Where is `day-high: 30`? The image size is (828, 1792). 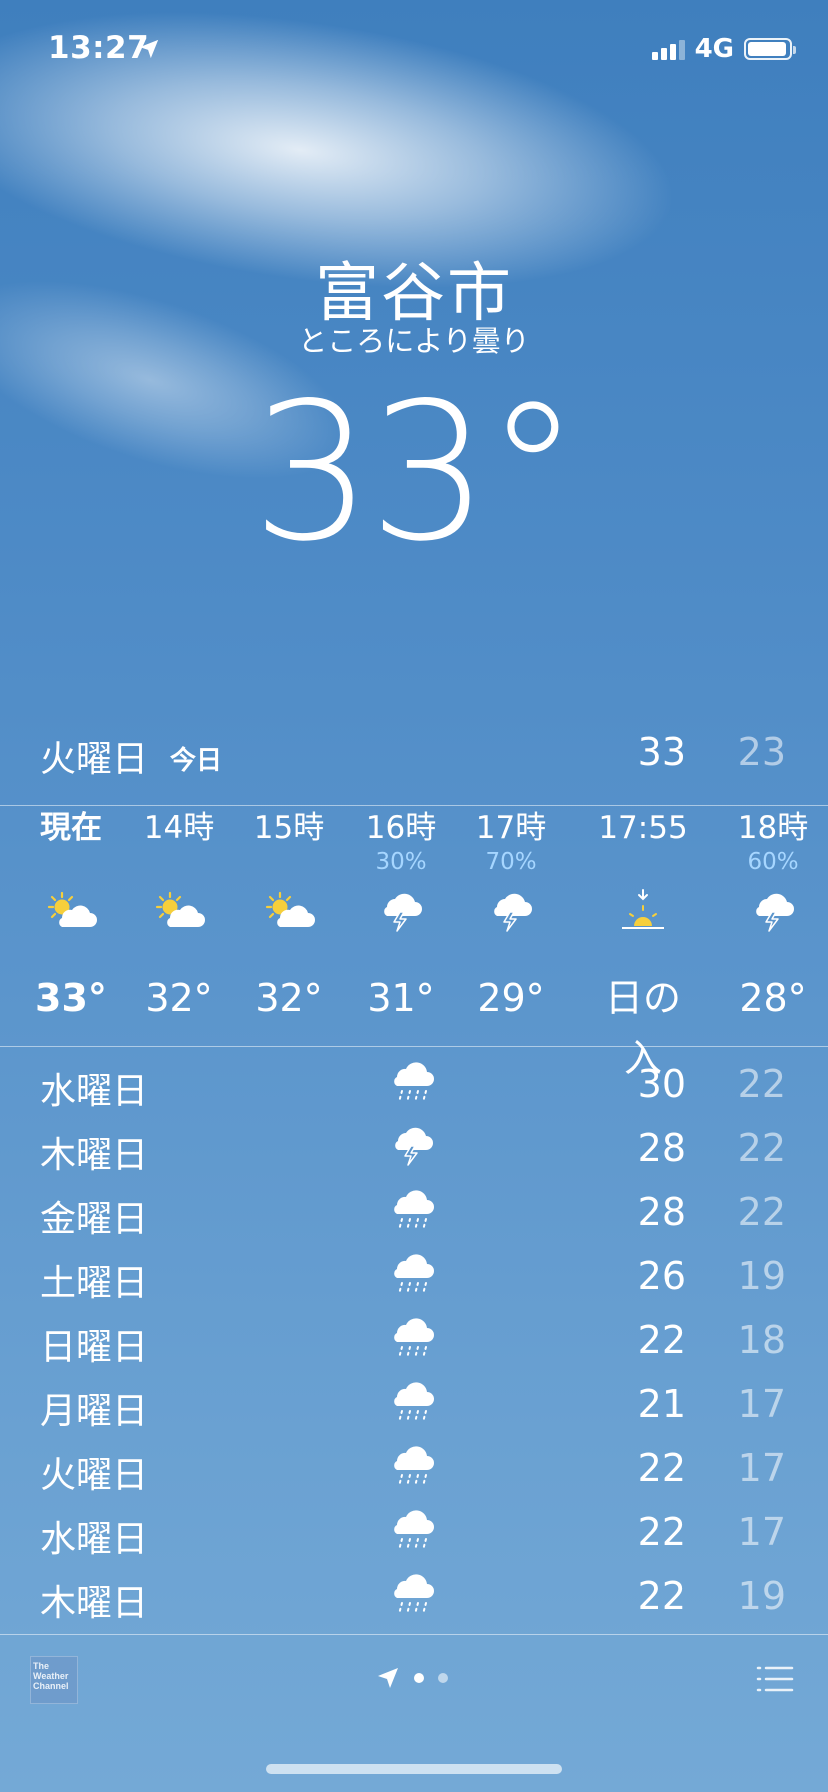 day-high: 30 is located at coordinates (661, 1084).